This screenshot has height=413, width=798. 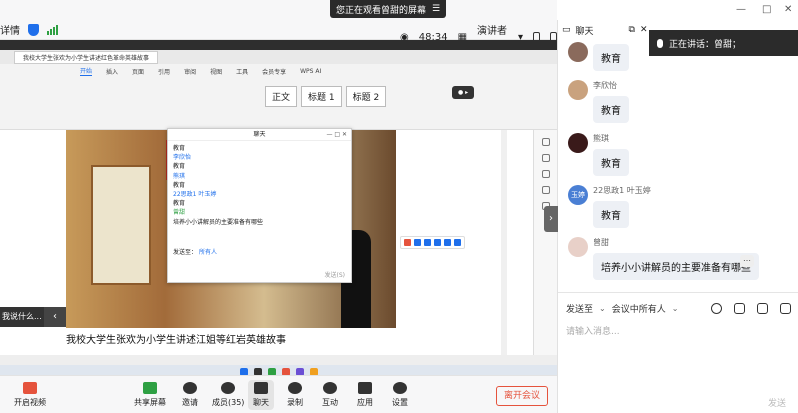 I want to click on sender-name: 熊琪, so click(x=601, y=138).